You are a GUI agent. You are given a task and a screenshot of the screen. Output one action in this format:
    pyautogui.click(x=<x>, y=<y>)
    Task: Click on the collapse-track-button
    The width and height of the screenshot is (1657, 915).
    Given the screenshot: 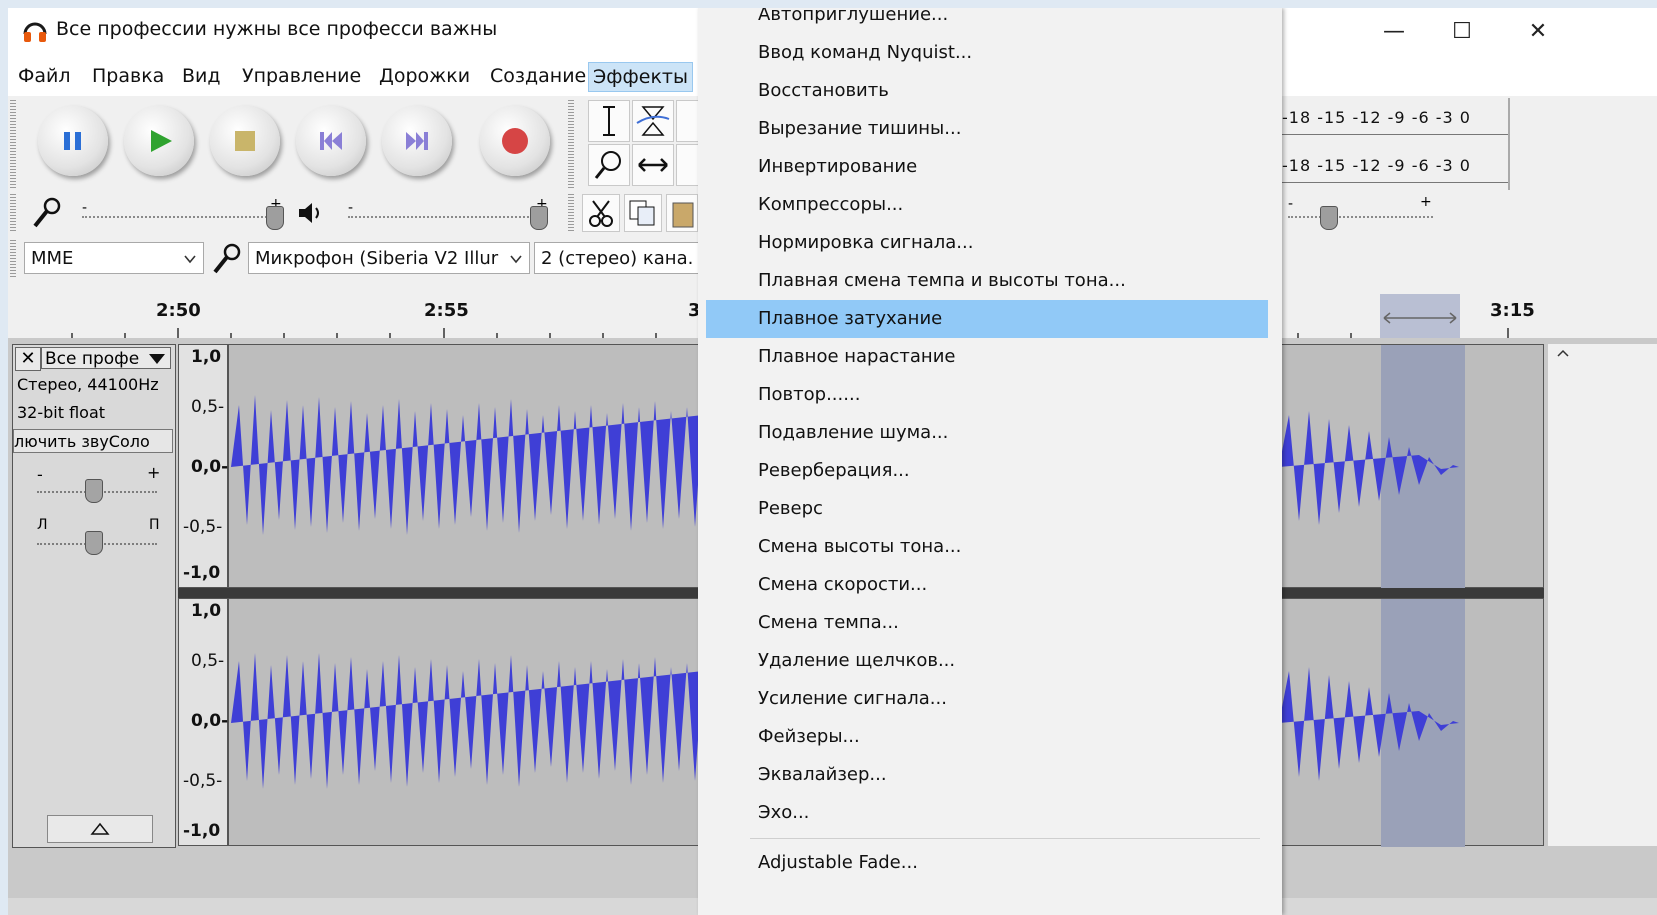 What is the action you would take?
    pyautogui.click(x=100, y=829)
    